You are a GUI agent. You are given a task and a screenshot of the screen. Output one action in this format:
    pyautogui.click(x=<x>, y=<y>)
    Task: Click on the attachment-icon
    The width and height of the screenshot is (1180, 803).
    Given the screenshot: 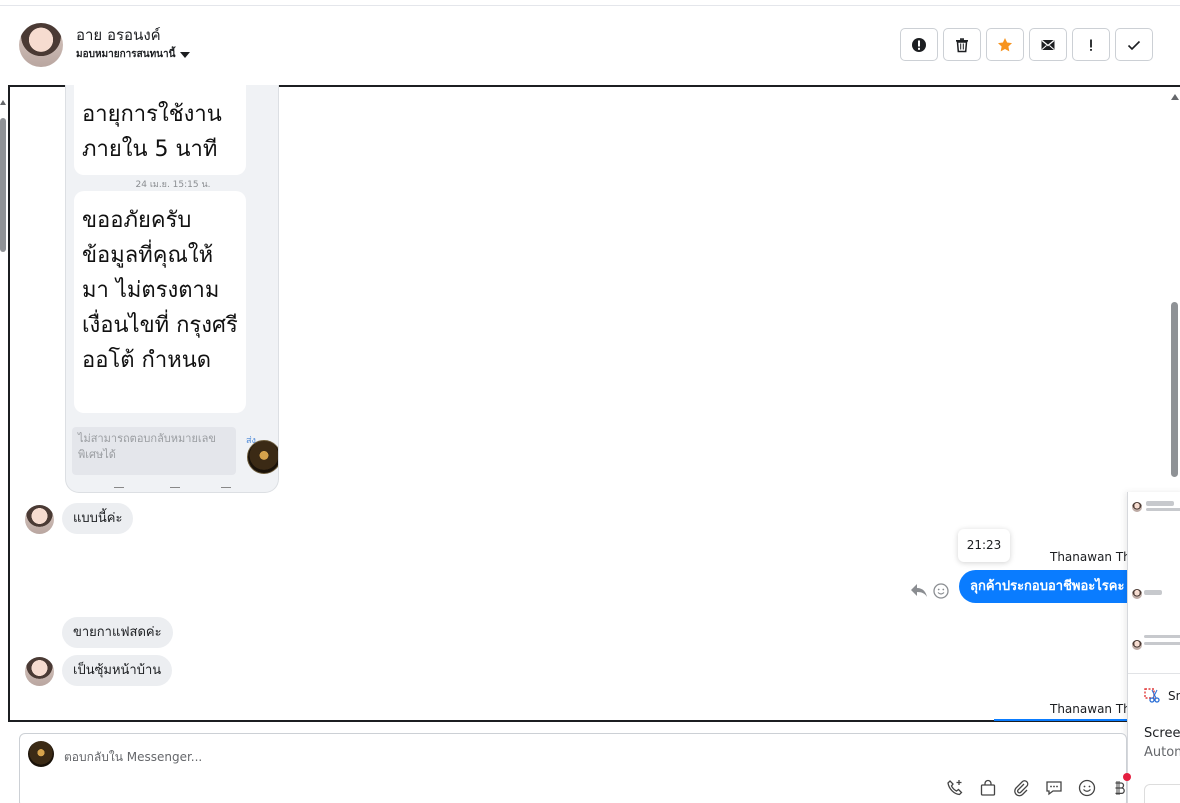 What is the action you would take?
    pyautogui.click(x=1020, y=787)
    